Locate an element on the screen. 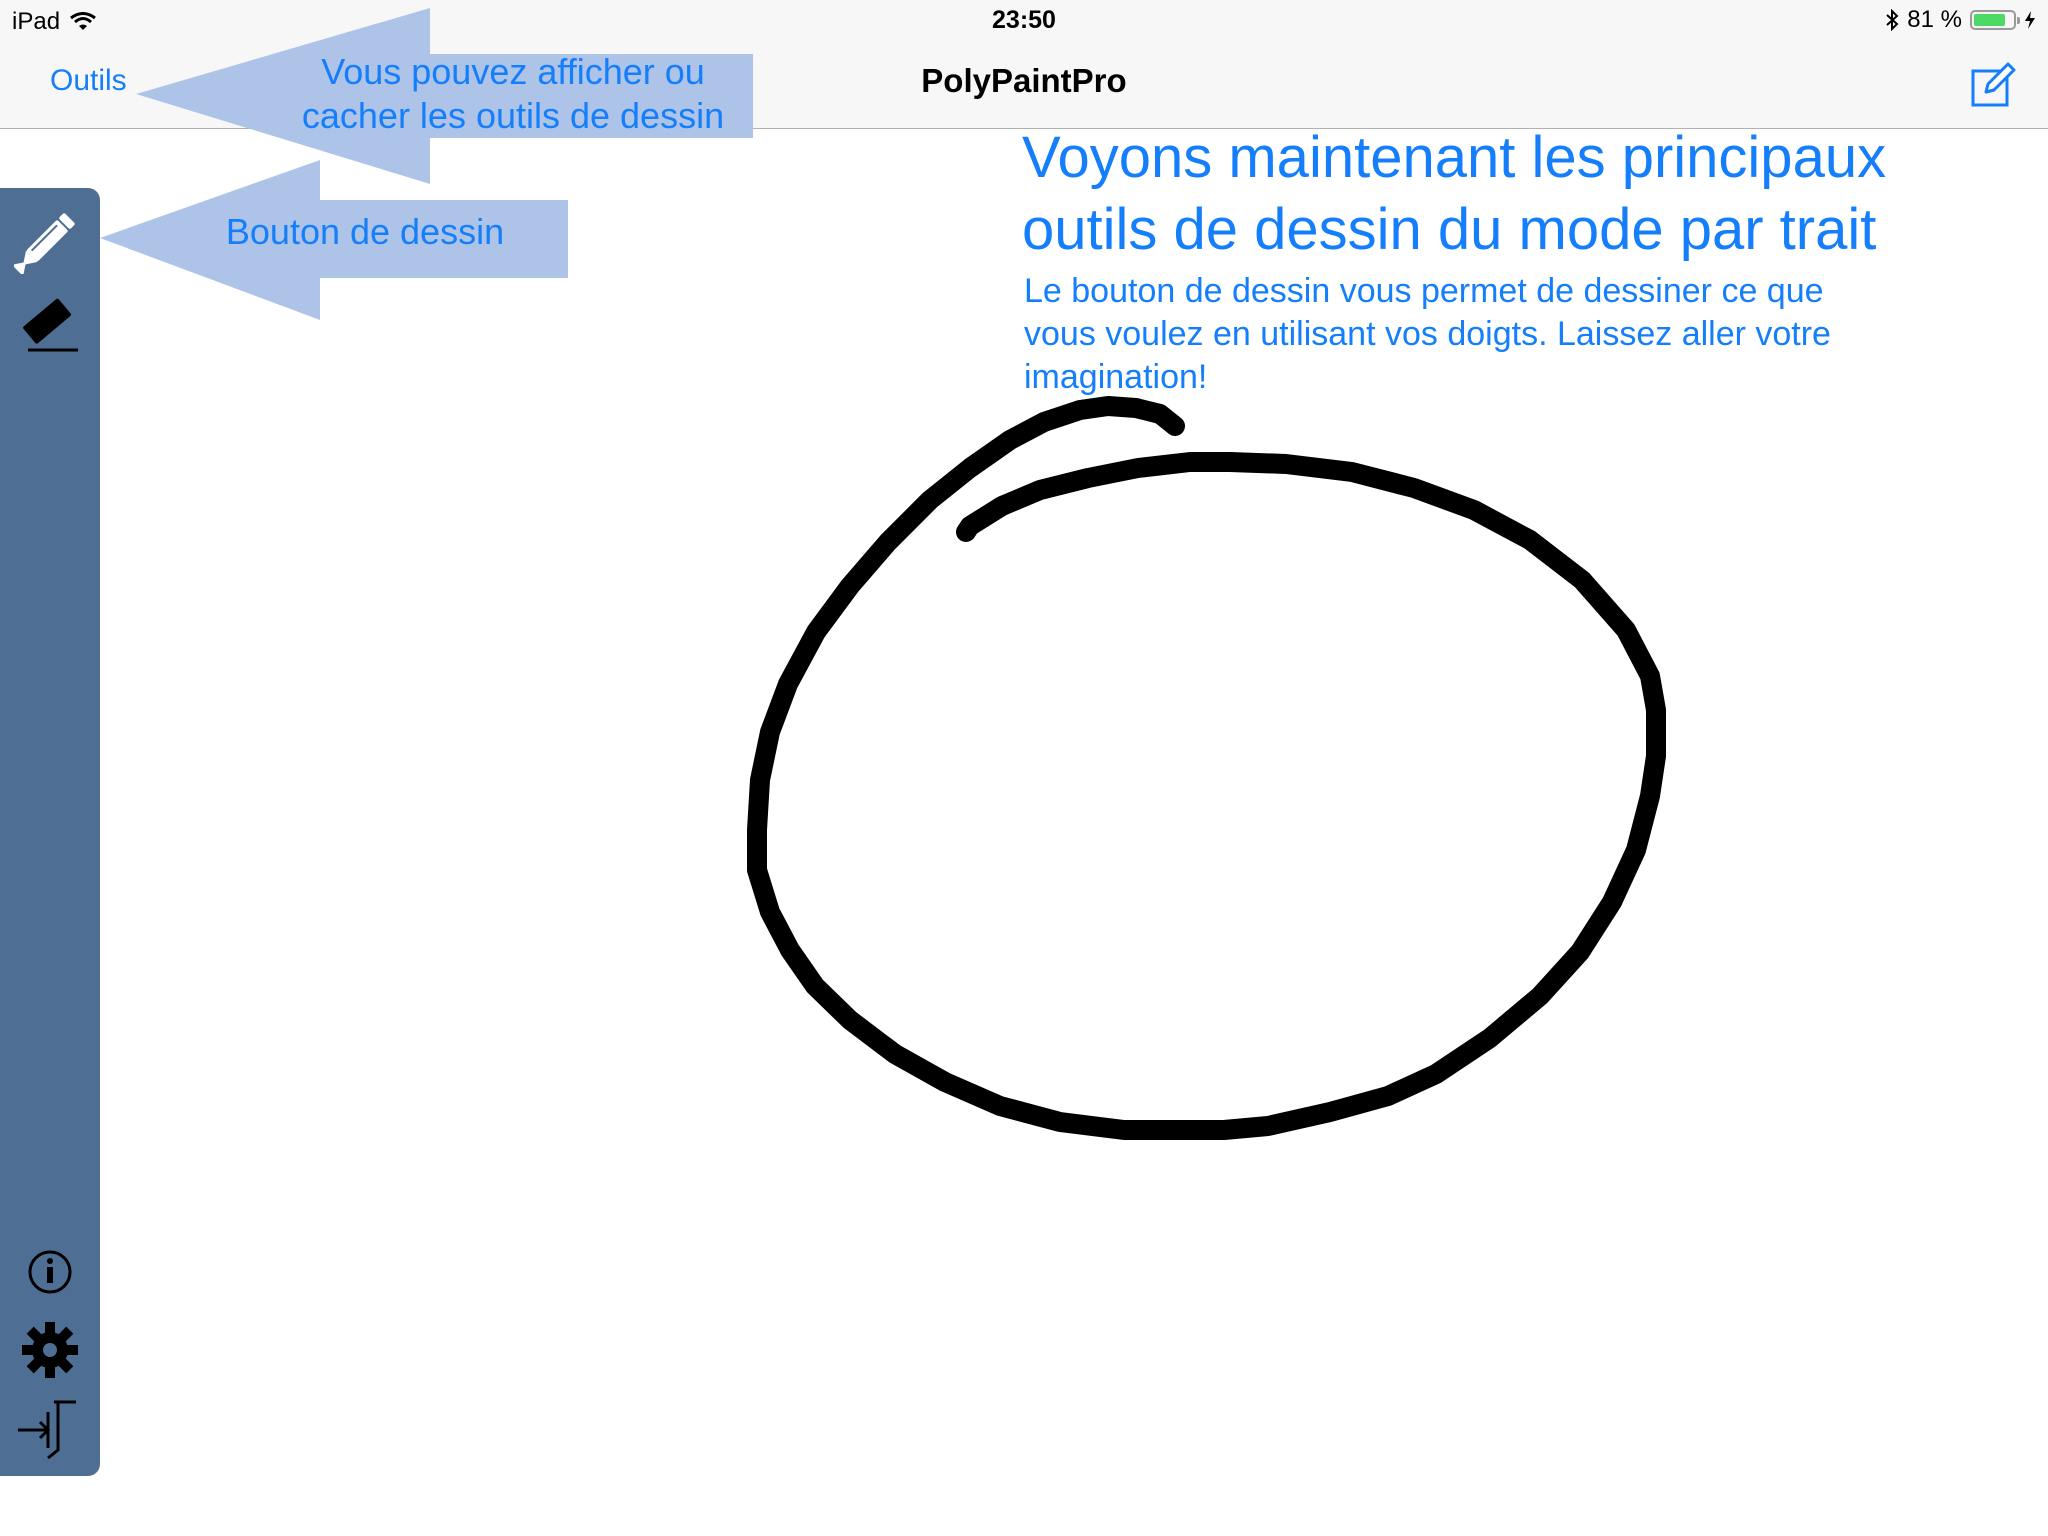 The width and height of the screenshot is (2048, 1536). gear-icon is located at coordinates (50, 1350).